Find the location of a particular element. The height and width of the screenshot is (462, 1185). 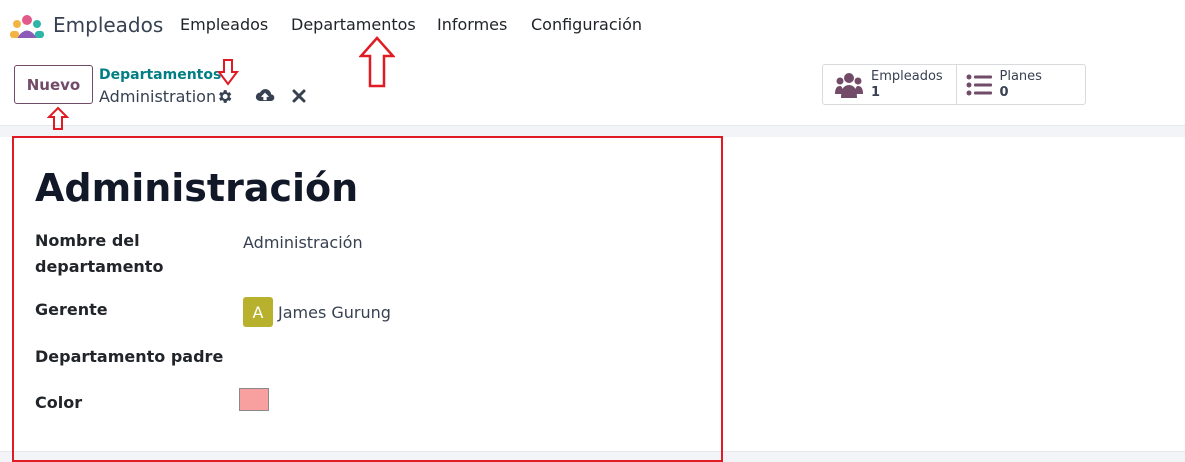

plans-stat-label: Planes is located at coordinates (1020, 76).